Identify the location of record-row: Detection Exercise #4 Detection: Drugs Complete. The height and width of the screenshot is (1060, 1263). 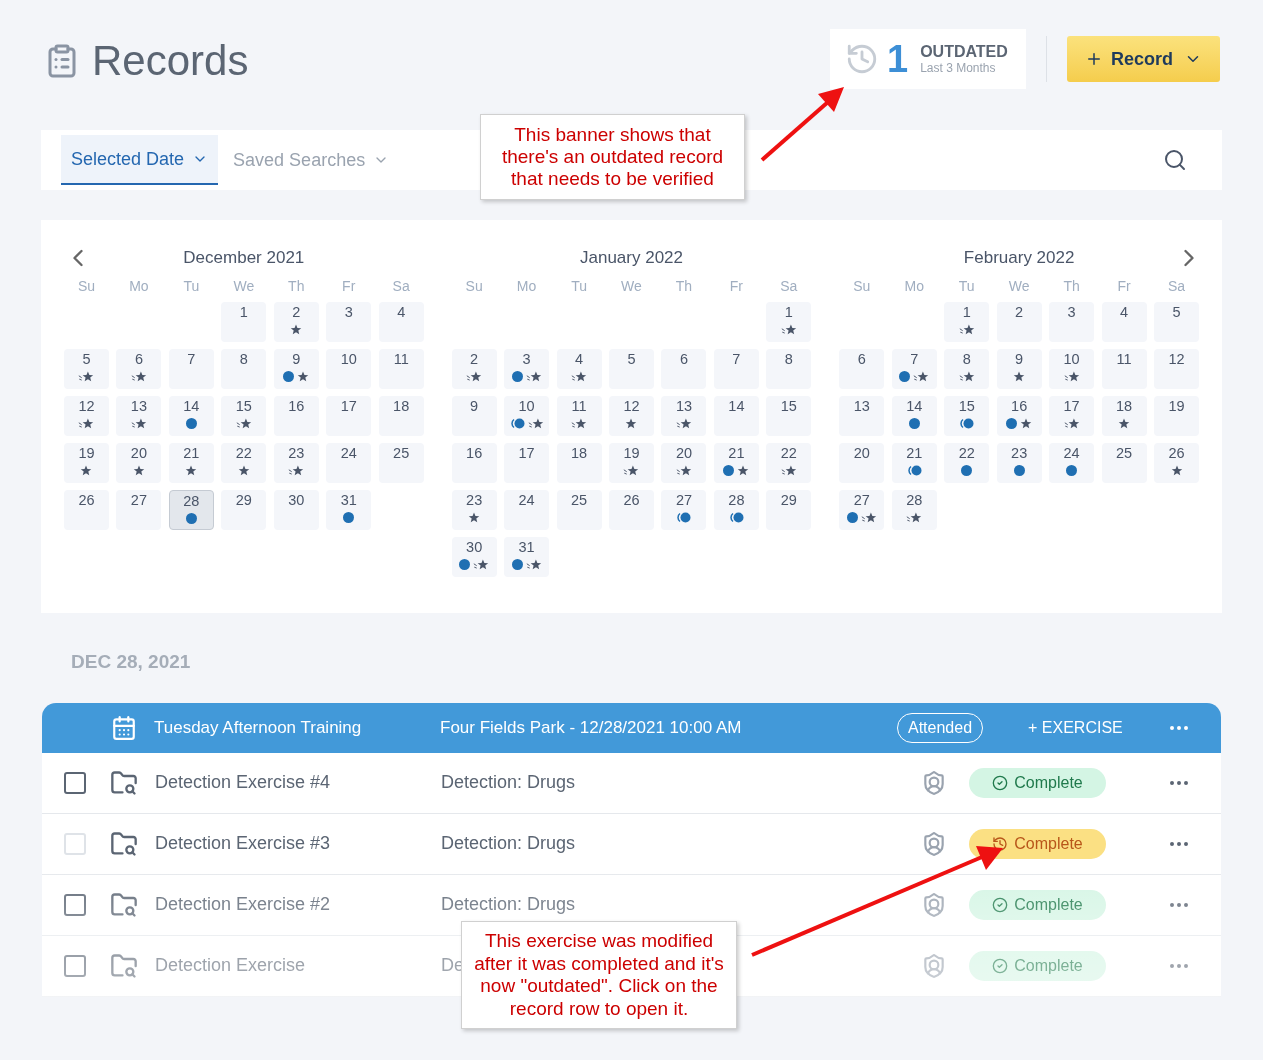
(631, 783).